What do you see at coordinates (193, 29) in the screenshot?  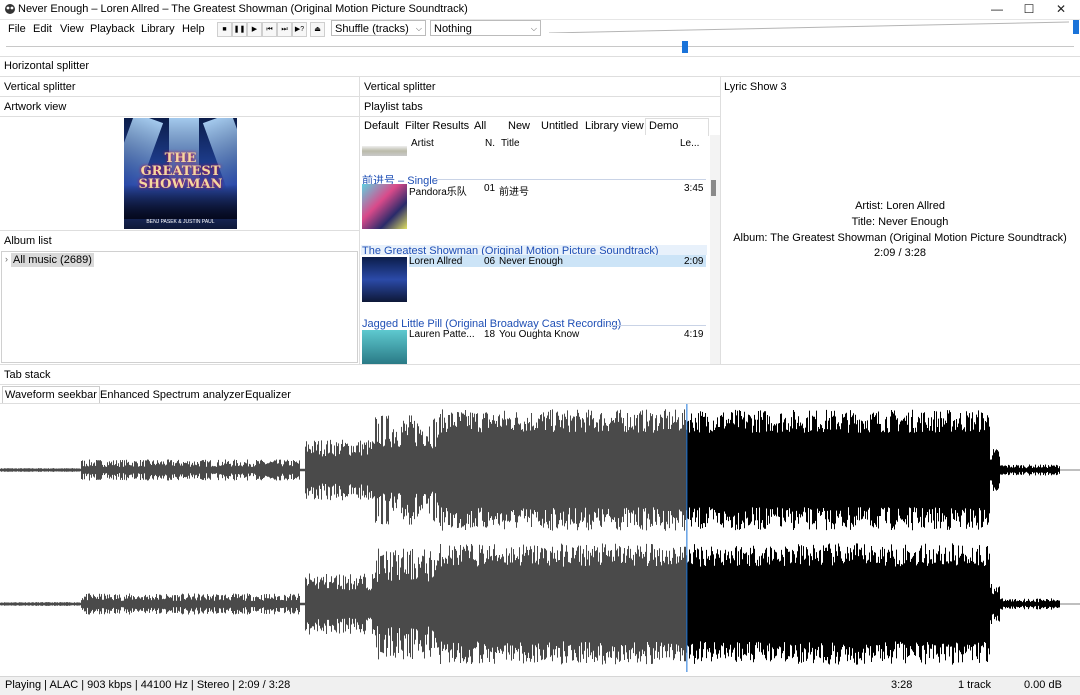 I see `menu-help: Help` at bounding box center [193, 29].